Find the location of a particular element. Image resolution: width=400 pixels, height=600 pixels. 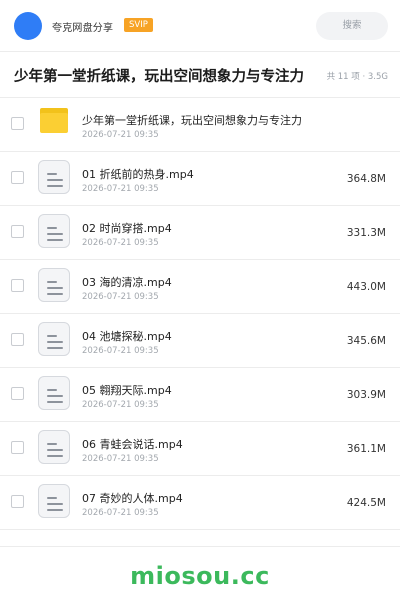

share-meta: 共 11 项 · 3.5G is located at coordinates (357, 77).